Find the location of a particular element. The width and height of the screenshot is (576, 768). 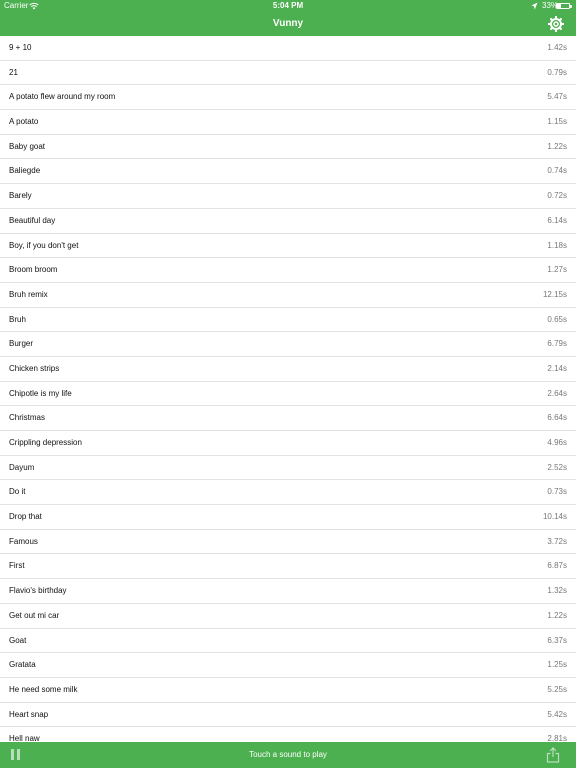

sound-duration: 10.14s is located at coordinates (554, 517).